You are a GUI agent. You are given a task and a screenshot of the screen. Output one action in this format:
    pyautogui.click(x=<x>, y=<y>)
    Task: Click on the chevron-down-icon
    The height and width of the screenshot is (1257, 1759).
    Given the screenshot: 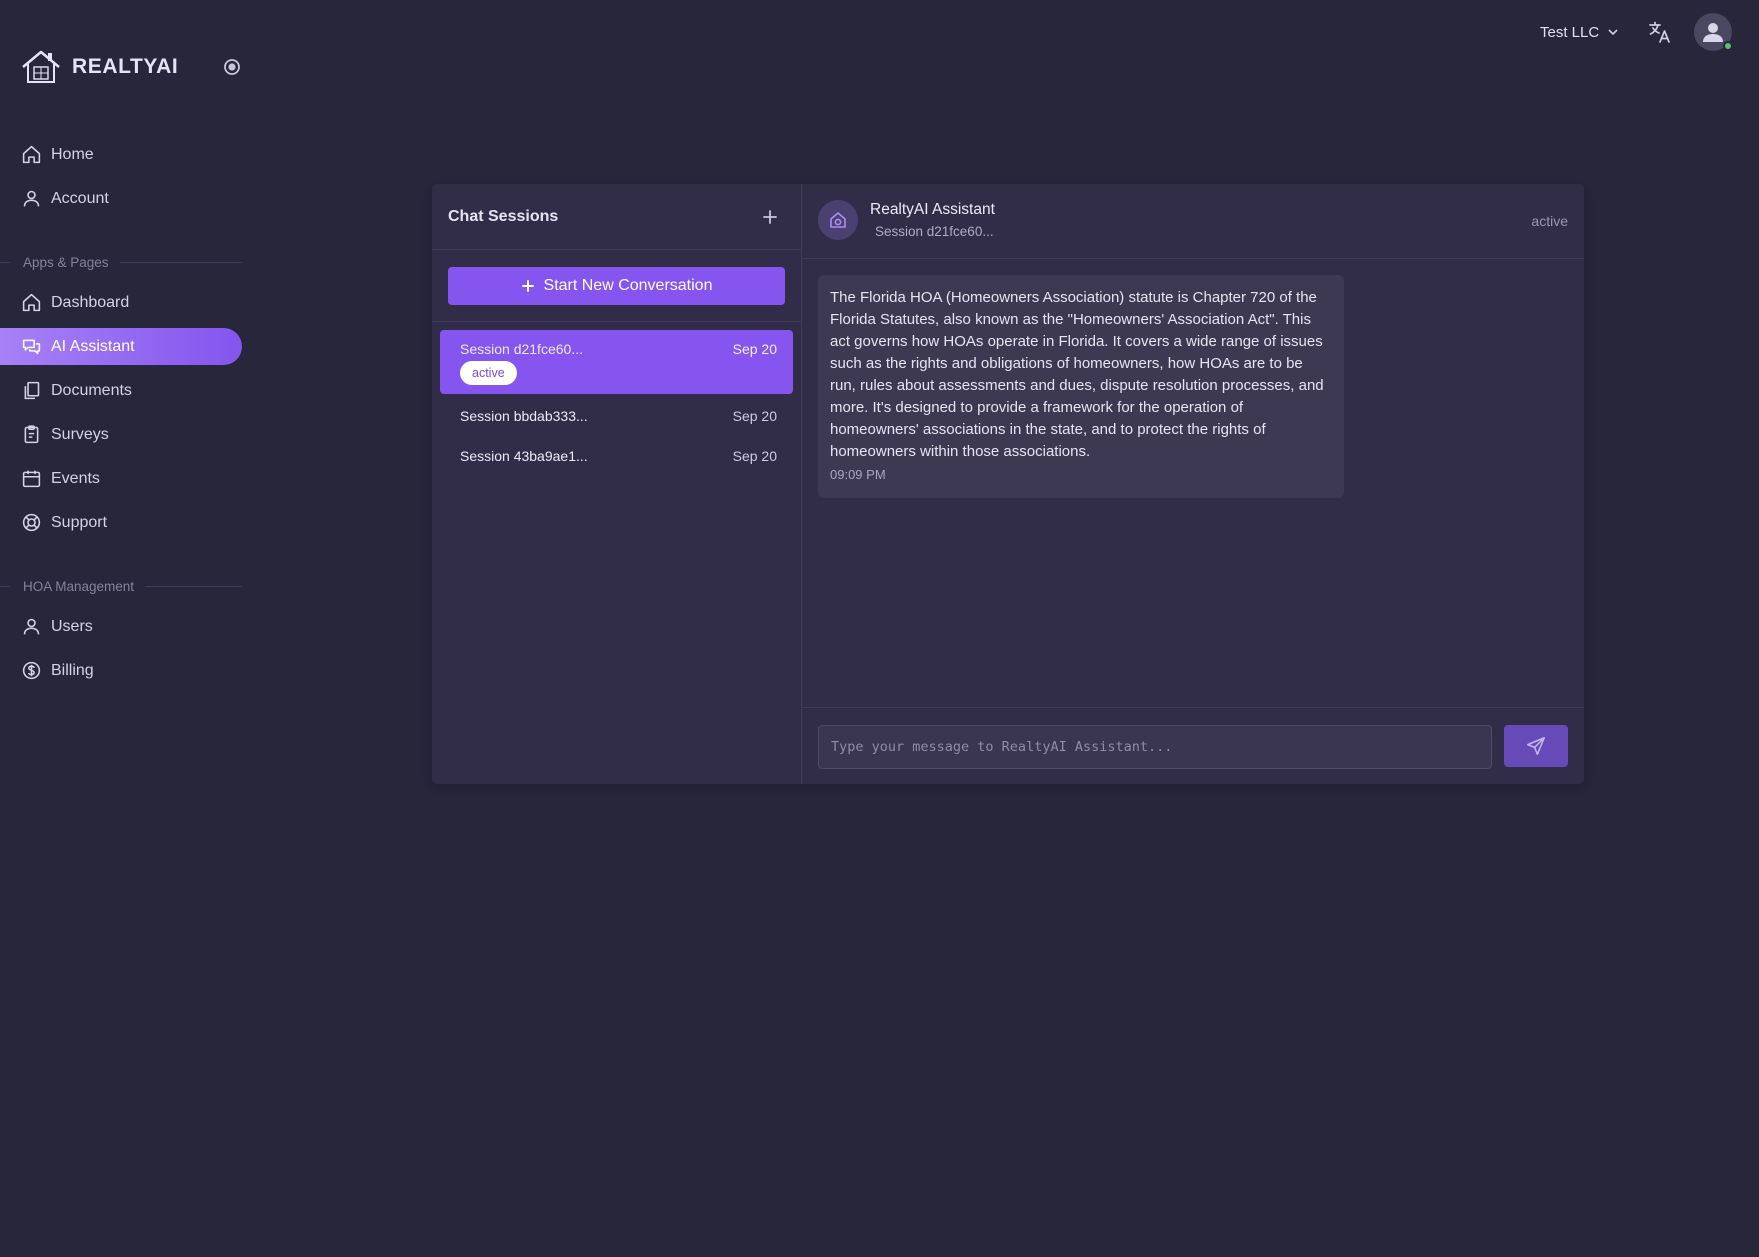 What is the action you would take?
    pyautogui.click(x=1613, y=32)
    